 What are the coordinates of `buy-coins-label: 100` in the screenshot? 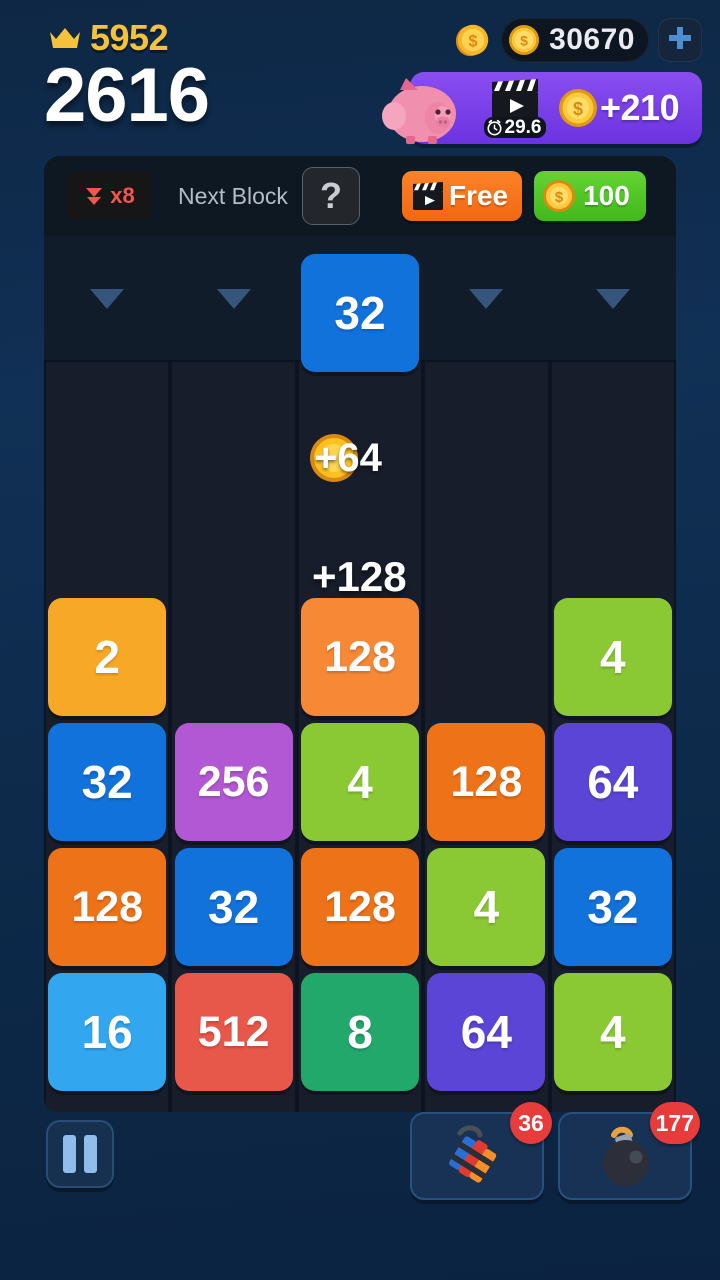 It's located at (606, 195).